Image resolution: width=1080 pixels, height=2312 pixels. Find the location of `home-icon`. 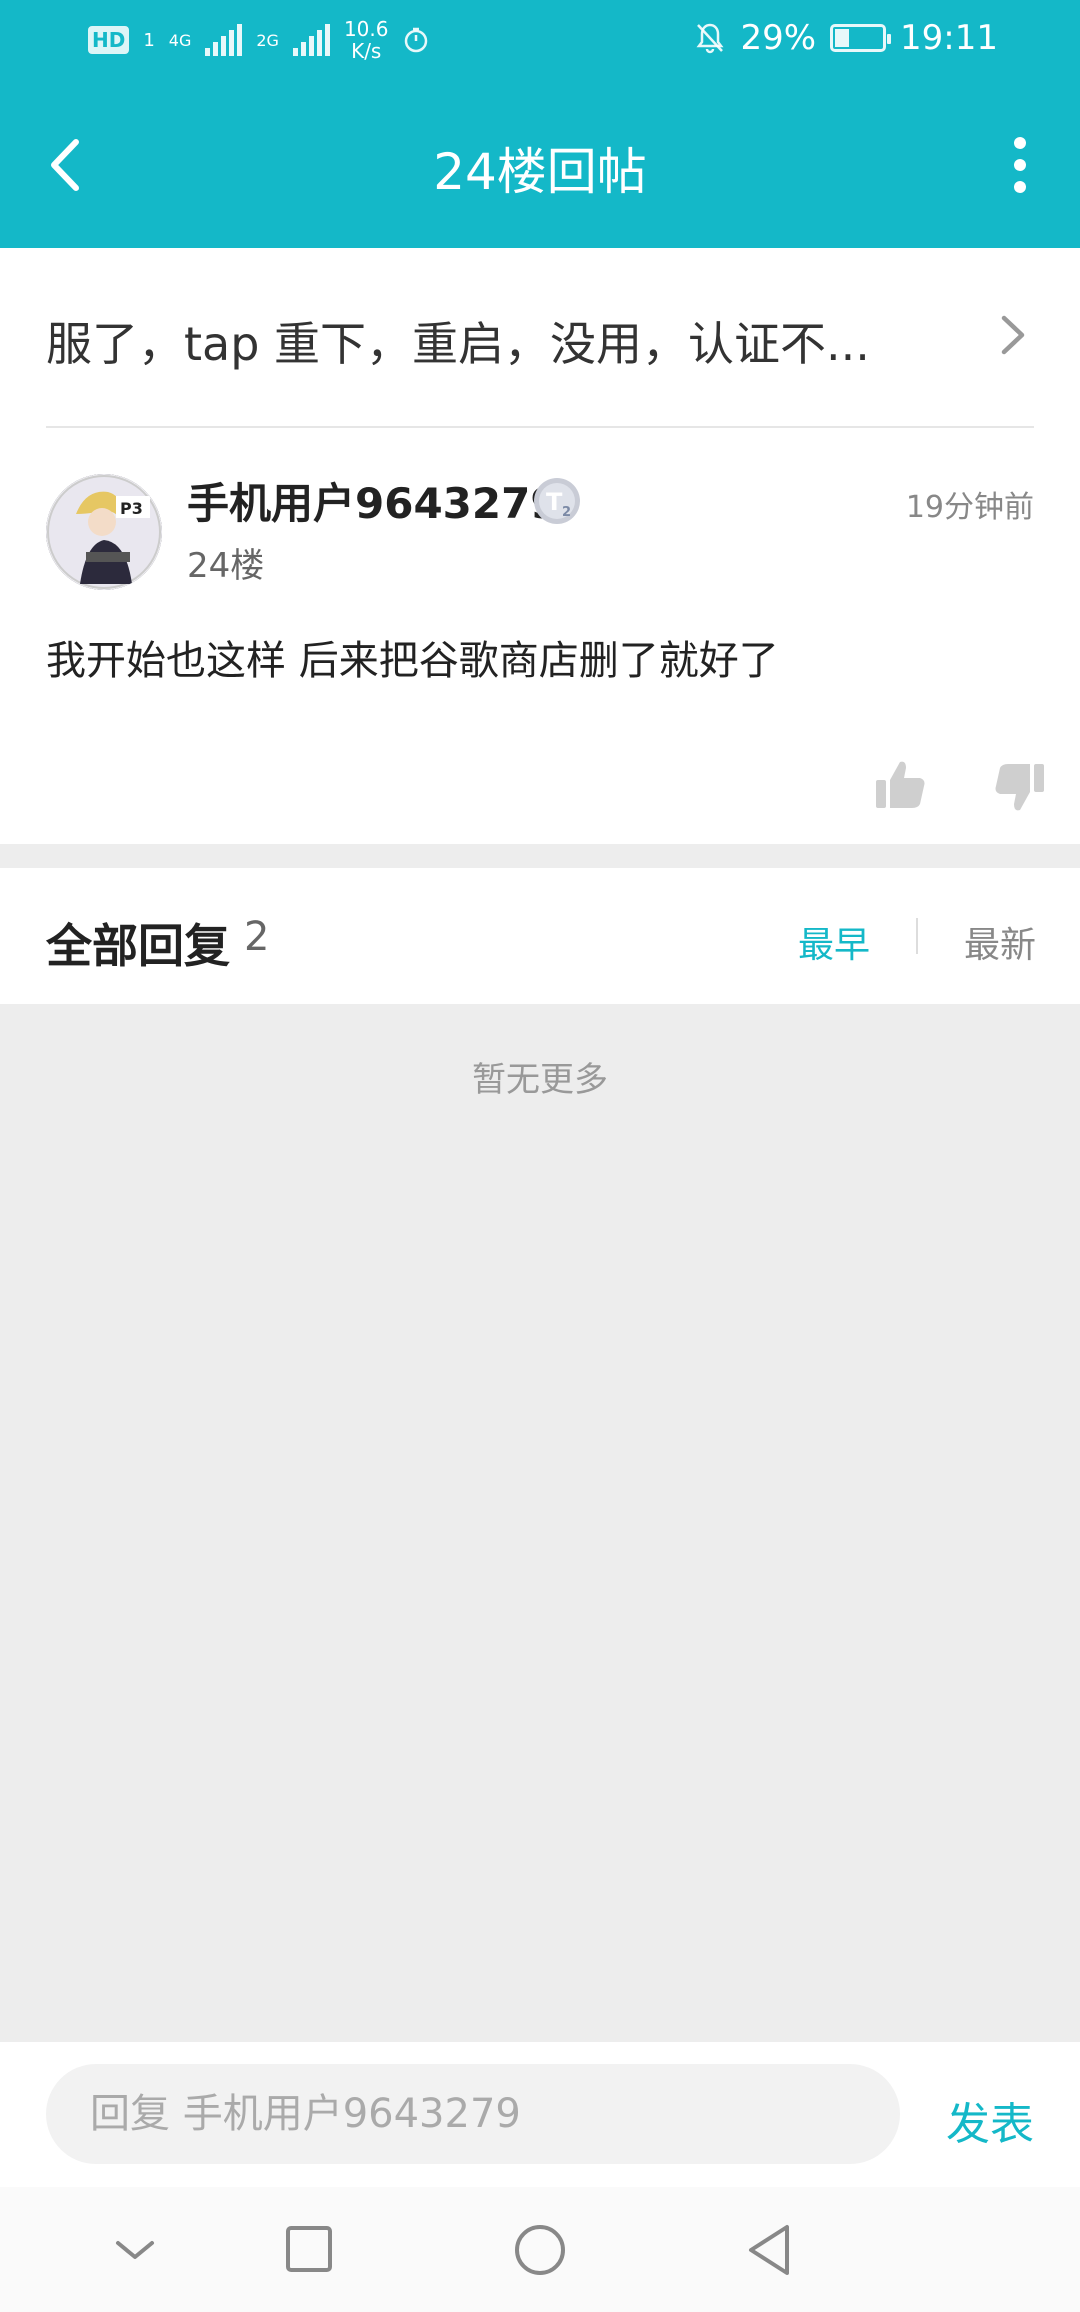

home-icon is located at coordinates (540, 2250).